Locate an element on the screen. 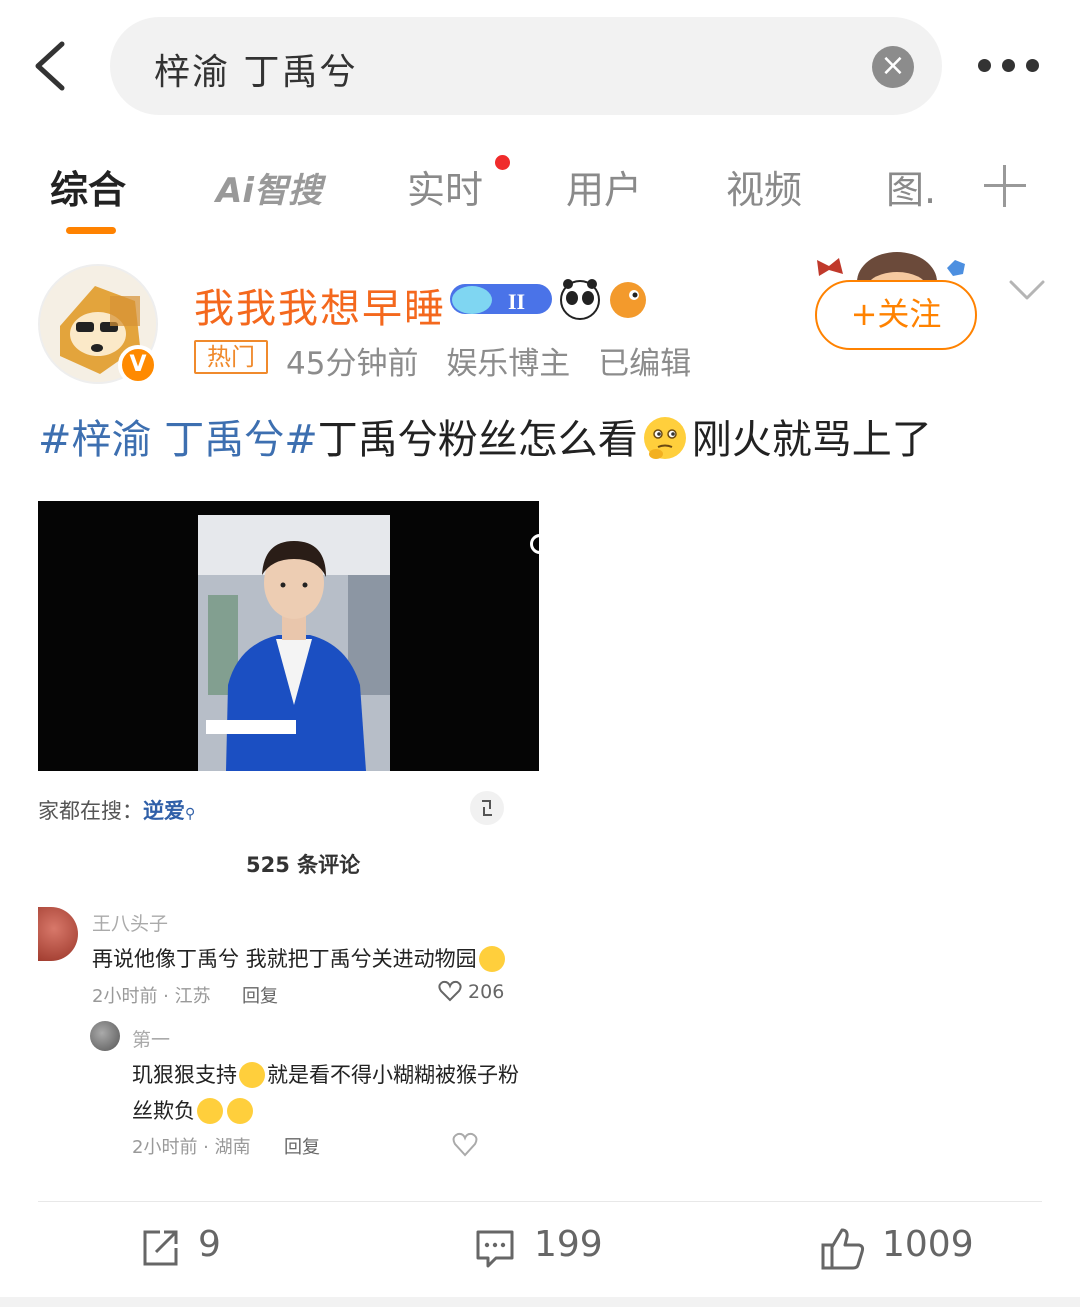 The width and height of the screenshot is (1080, 1307). comment-body: 再说他像丁禹兮 我就把丁禹兮关进动物园 is located at coordinates (299, 958).